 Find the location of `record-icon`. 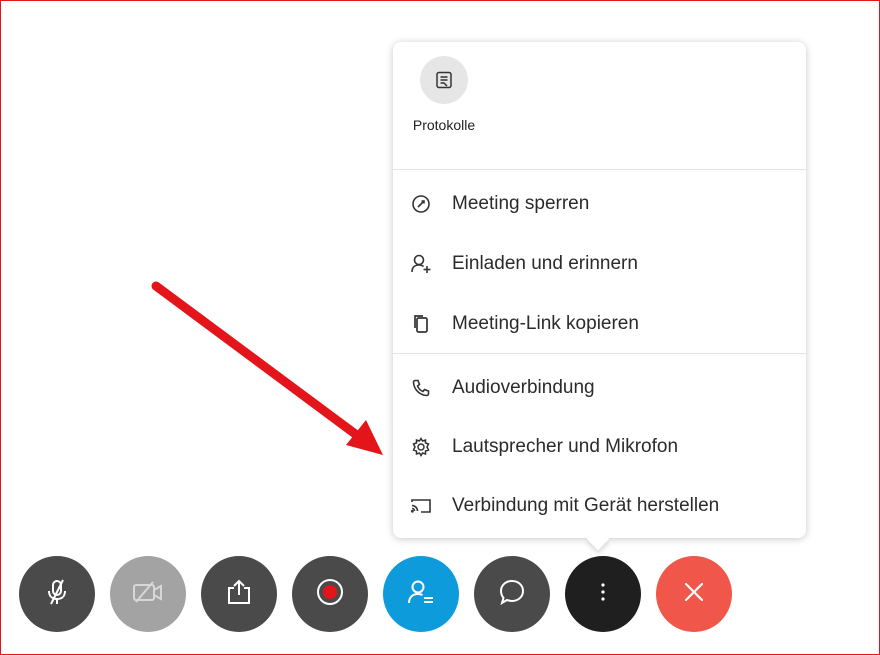

record-icon is located at coordinates (330, 594).